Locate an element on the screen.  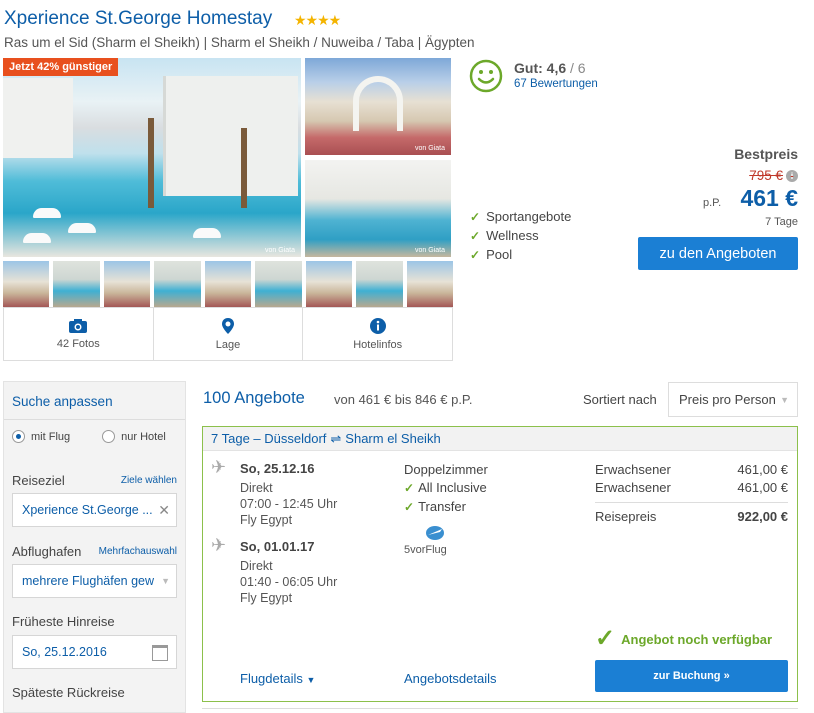
rating-max: / 6 is located at coordinates (578, 68).